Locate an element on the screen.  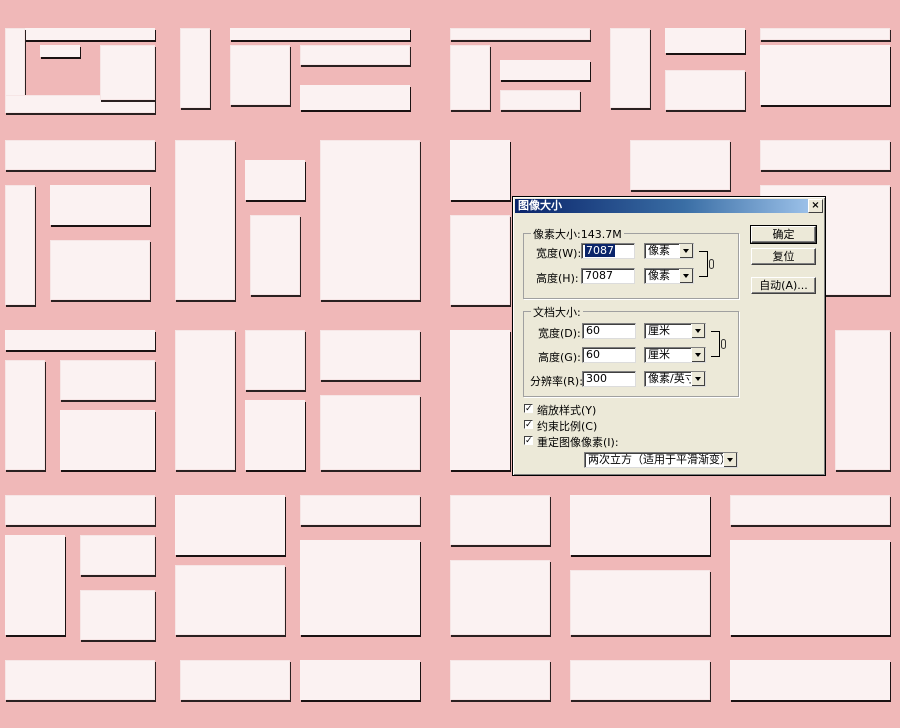
document-size-legend: 文档大小: is located at coordinates (557, 312).